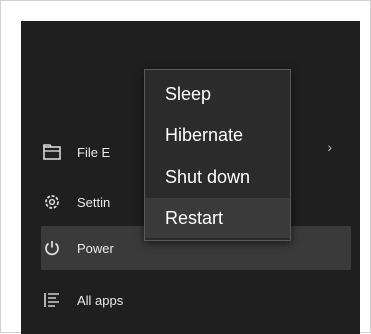  I want to click on start-item-label: Settin, so click(94, 202).